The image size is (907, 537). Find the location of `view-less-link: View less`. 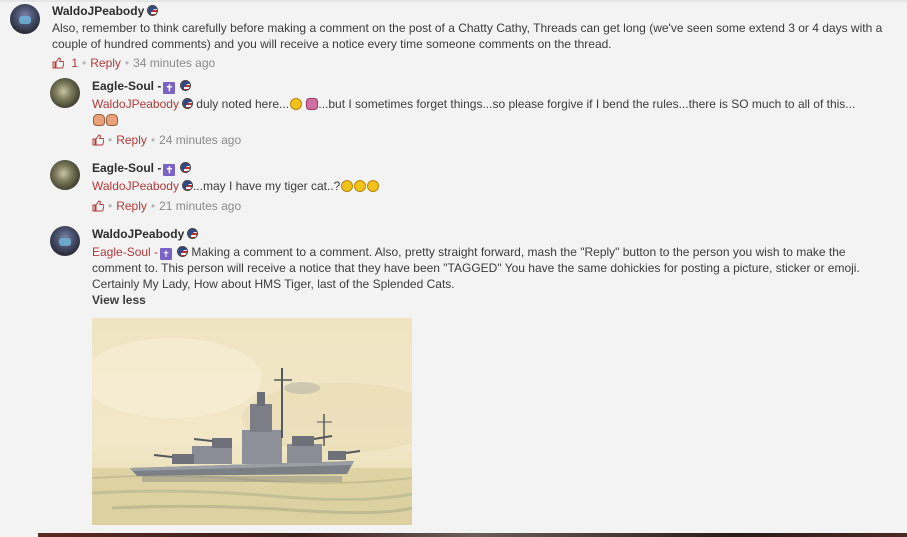

view-less-link: View less is located at coordinates (119, 300).